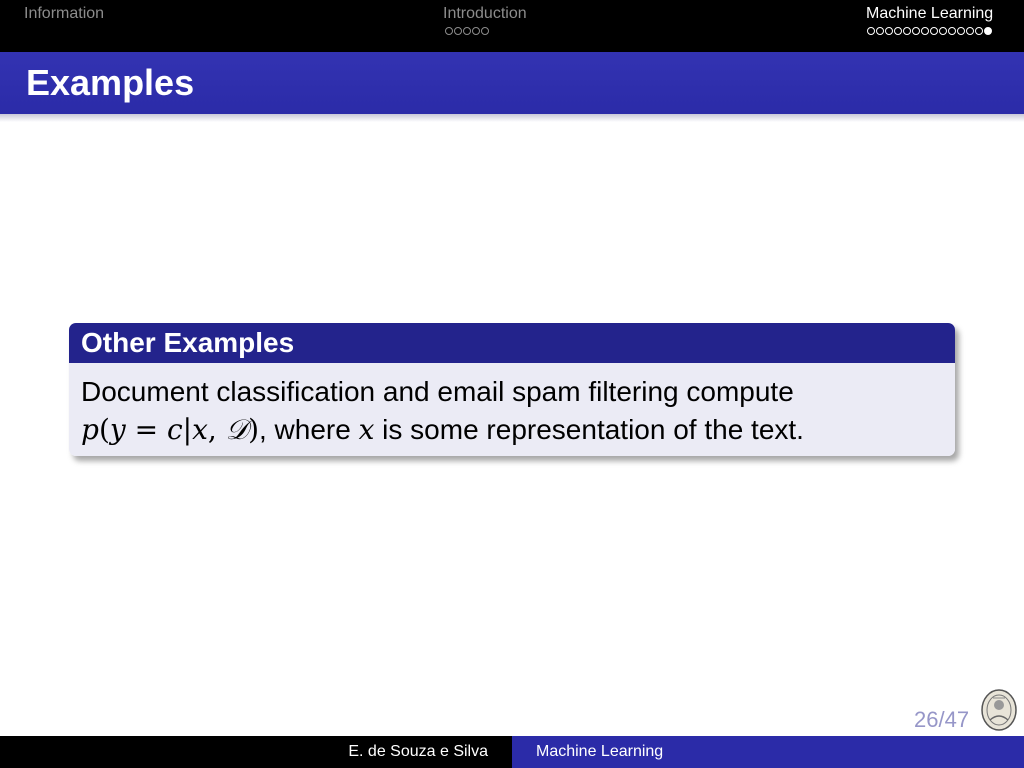 This screenshot has width=1024, height=768. Describe the element at coordinates (512, 118) in the screenshot. I see `title-bar-shadow` at that location.